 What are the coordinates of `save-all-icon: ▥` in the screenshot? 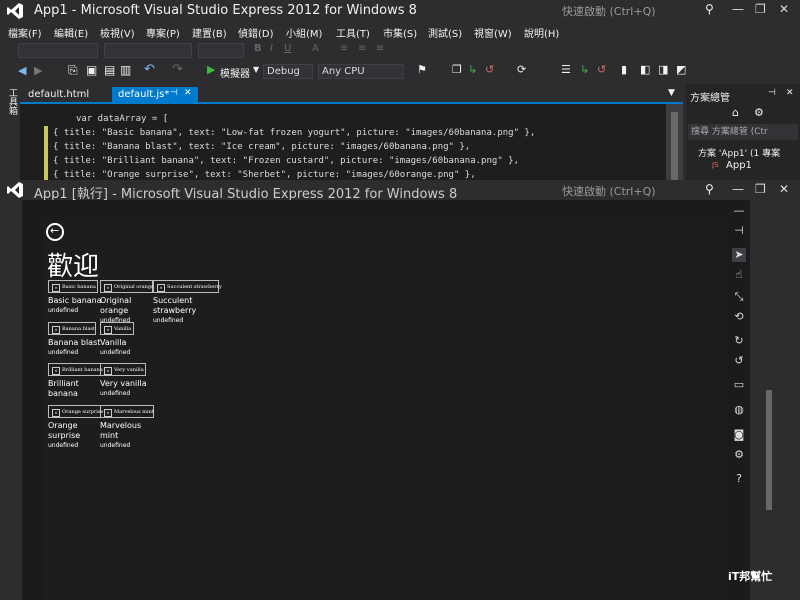 It's located at (125, 70).